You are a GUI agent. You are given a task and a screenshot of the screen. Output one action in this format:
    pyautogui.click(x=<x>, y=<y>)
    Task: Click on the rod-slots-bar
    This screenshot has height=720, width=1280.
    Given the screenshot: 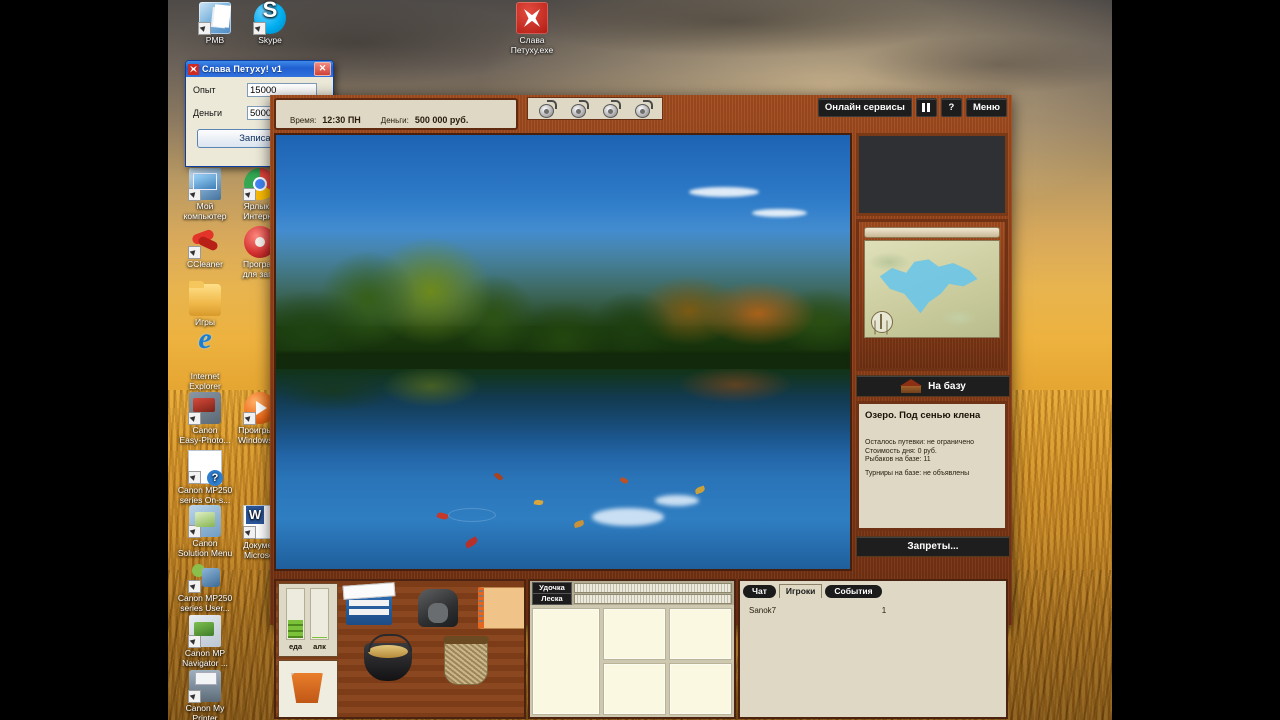 What is the action you would take?
    pyautogui.click(x=595, y=108)
    